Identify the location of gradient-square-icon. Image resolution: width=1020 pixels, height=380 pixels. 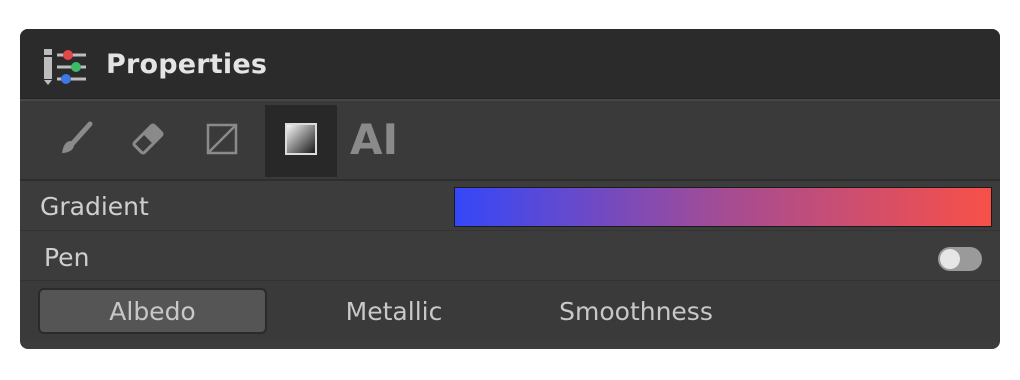
(301, 141).